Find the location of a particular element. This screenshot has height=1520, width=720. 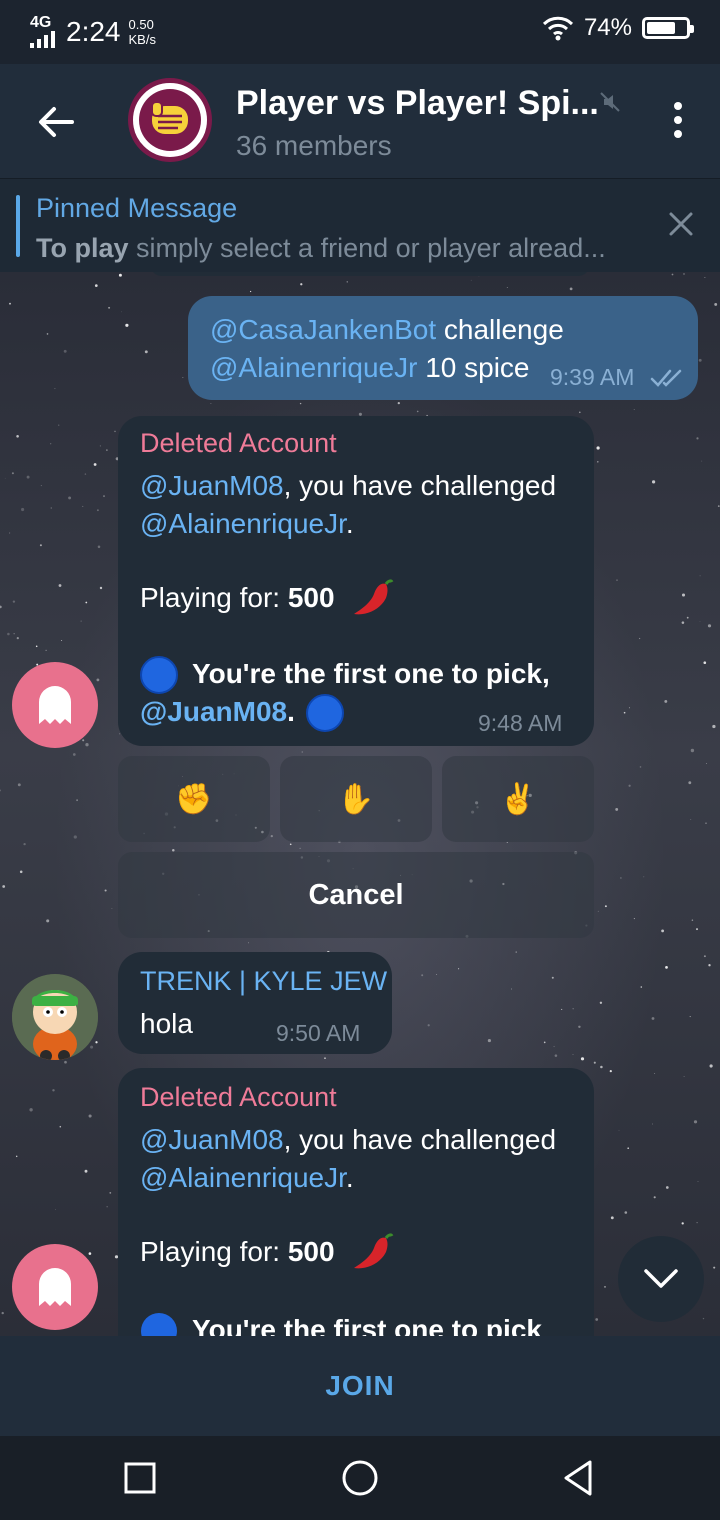

chevron-down-icon is located at coordinates (661, 1278).